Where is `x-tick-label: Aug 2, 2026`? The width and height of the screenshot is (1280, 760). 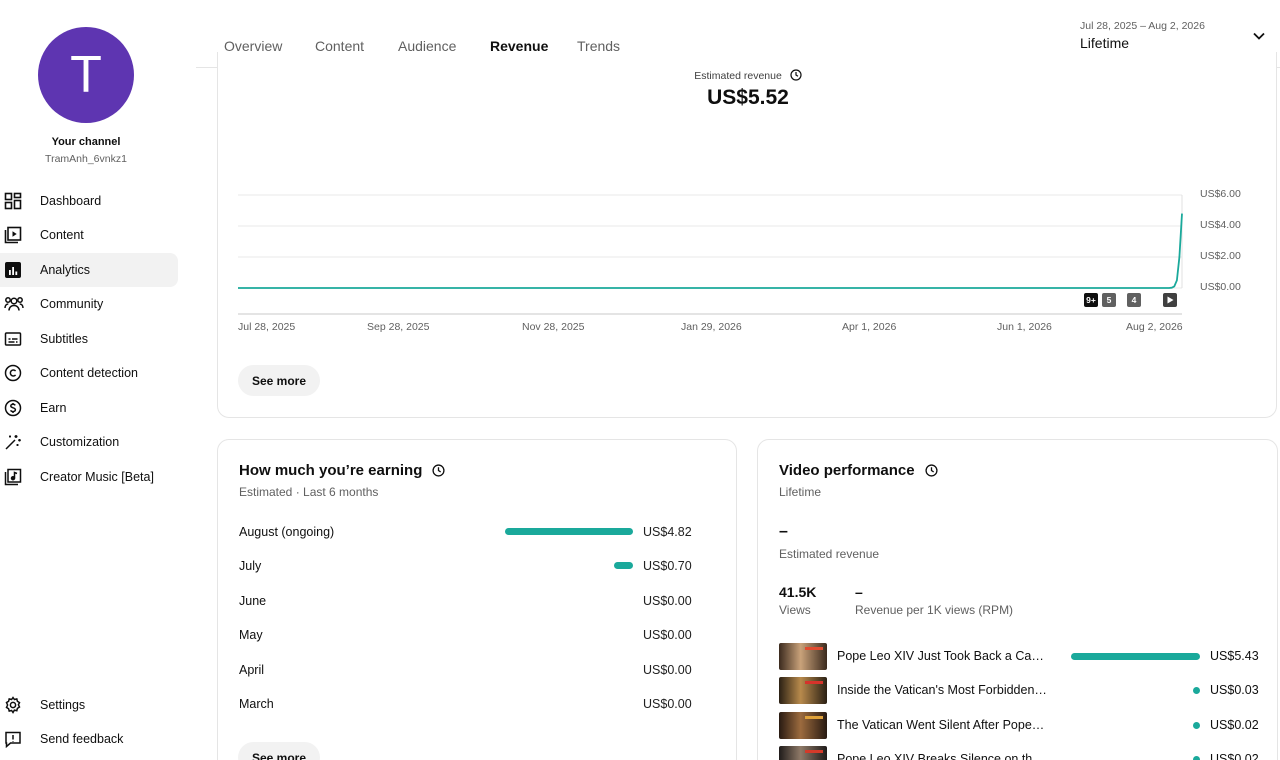 x-tick-label: Aug 2, 2026 is located at coordinates (1154, 327).